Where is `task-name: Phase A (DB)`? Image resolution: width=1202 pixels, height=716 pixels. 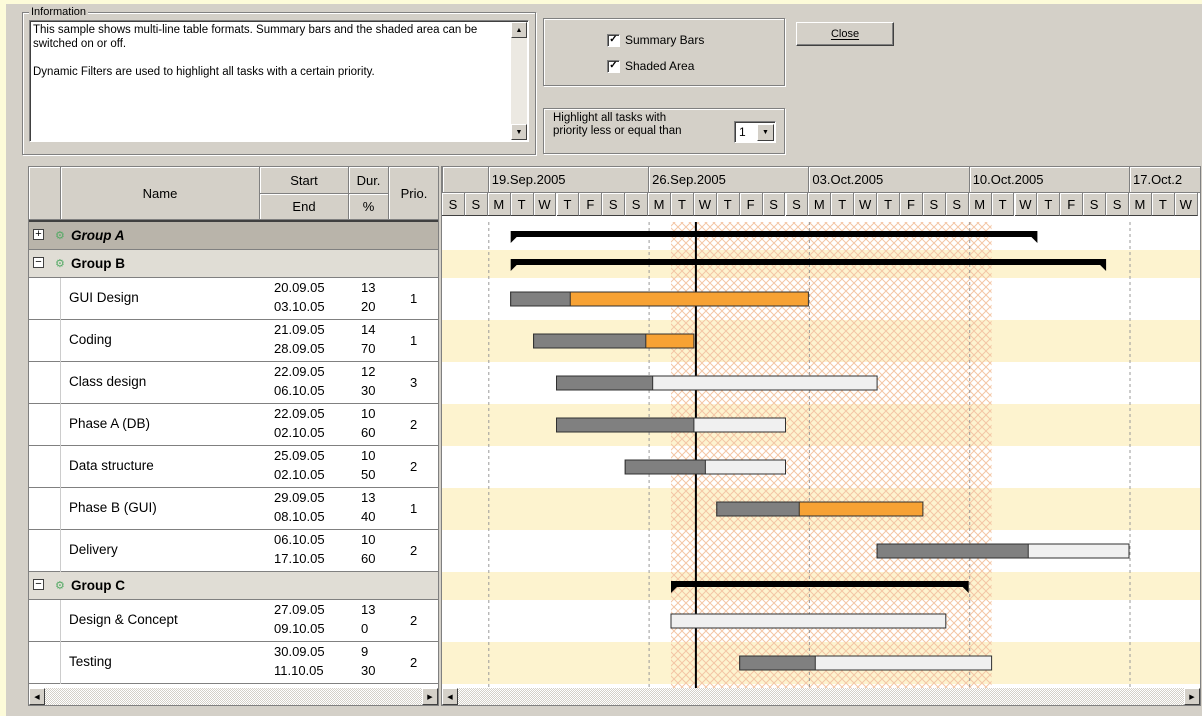 task-name: Phase A (DB) is located at coordinates (110, 423).